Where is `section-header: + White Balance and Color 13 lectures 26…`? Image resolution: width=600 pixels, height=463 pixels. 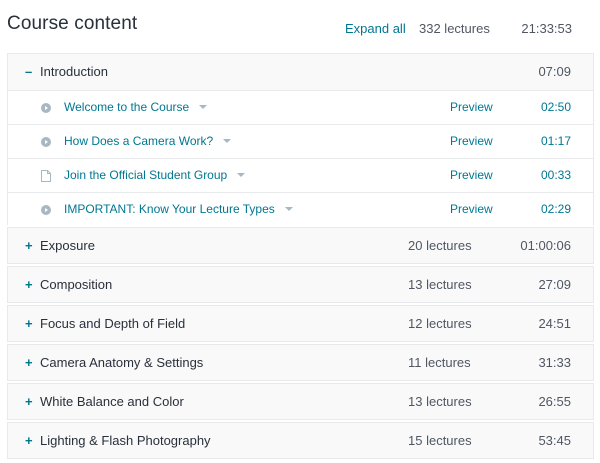
section-header: + White Balance and Color 13 lectures 26… is located at coordinates (300, 402).